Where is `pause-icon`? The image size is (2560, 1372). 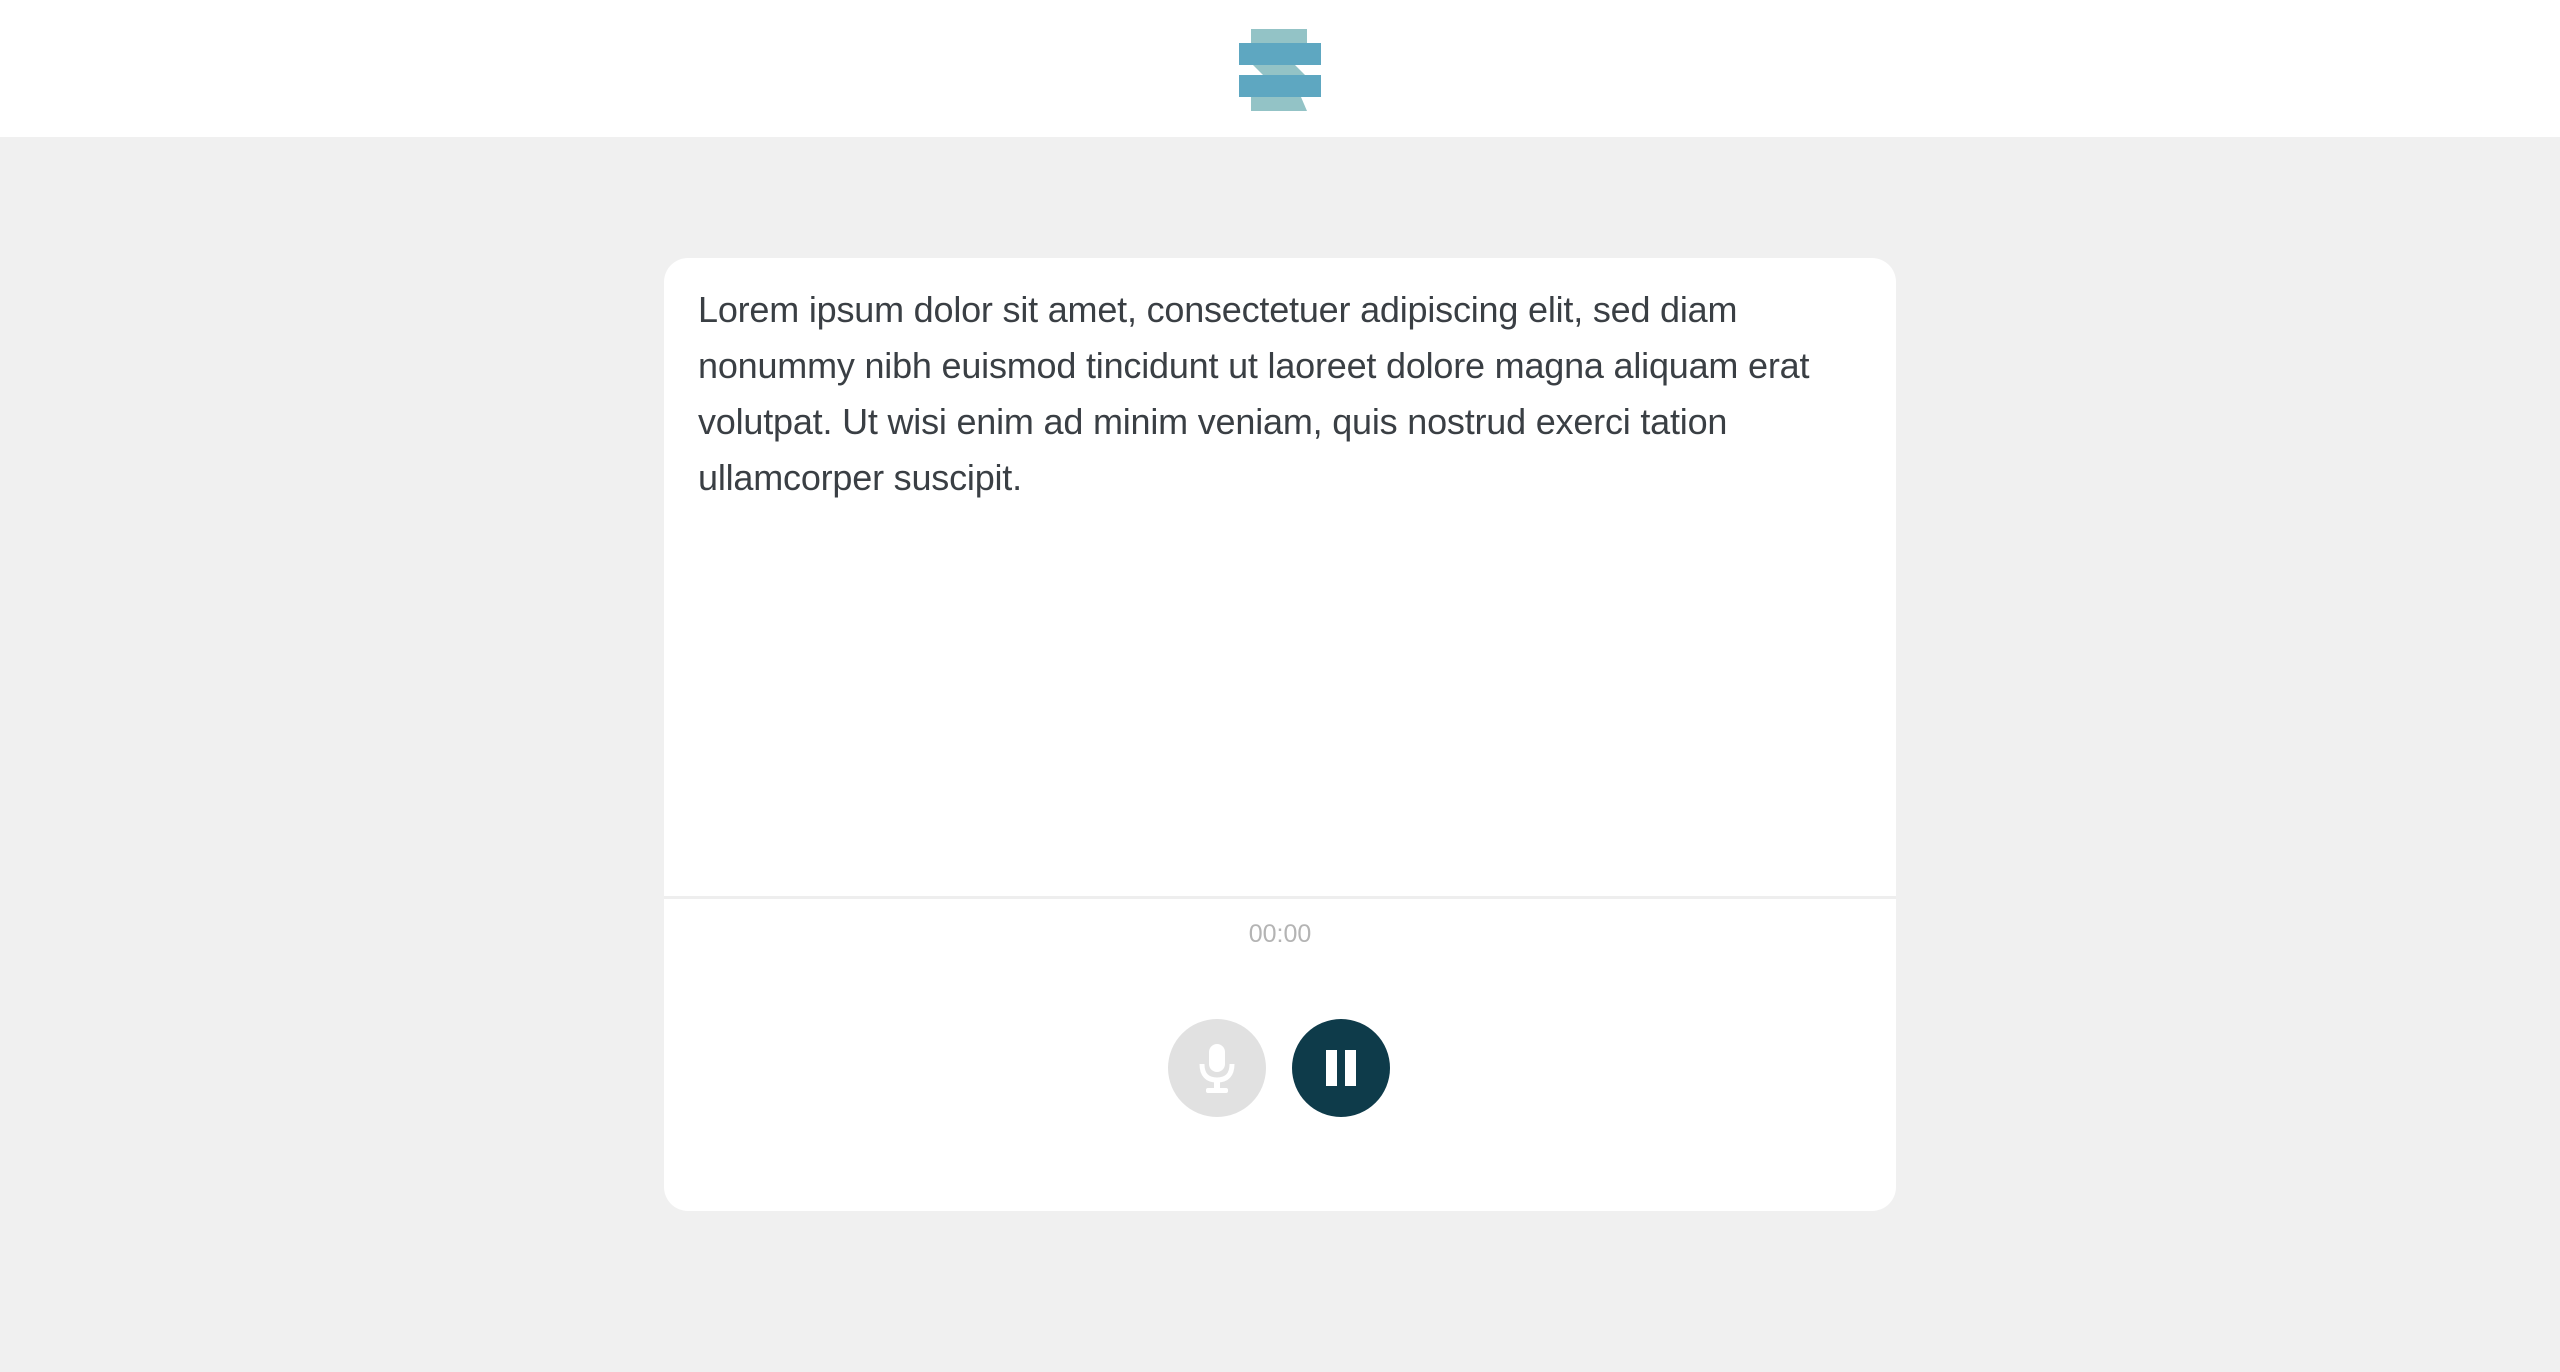
pause-icon is located at coordinates (1341, 1068).